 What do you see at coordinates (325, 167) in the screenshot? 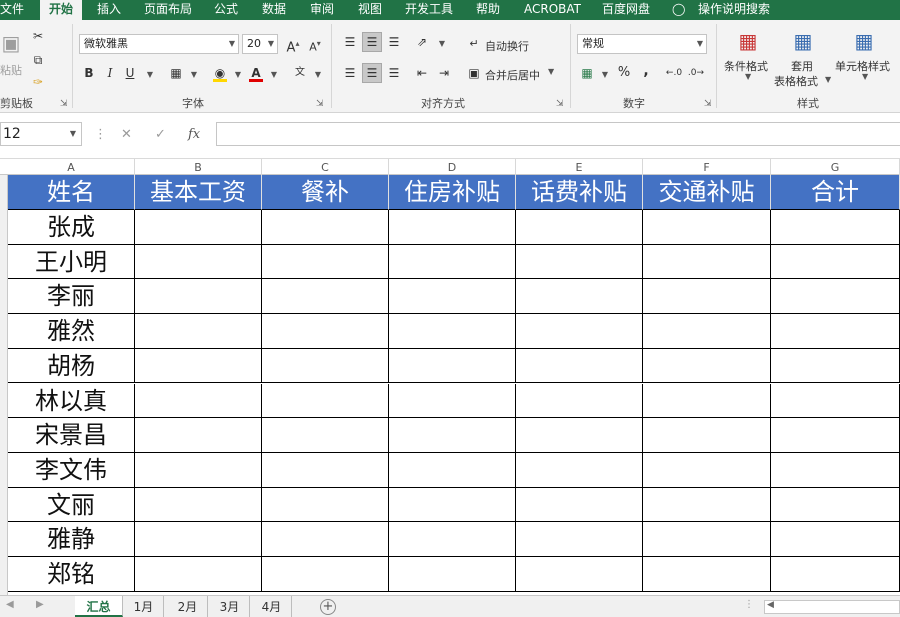
I see `column-header-c: C` at bounding box center [325, 167].